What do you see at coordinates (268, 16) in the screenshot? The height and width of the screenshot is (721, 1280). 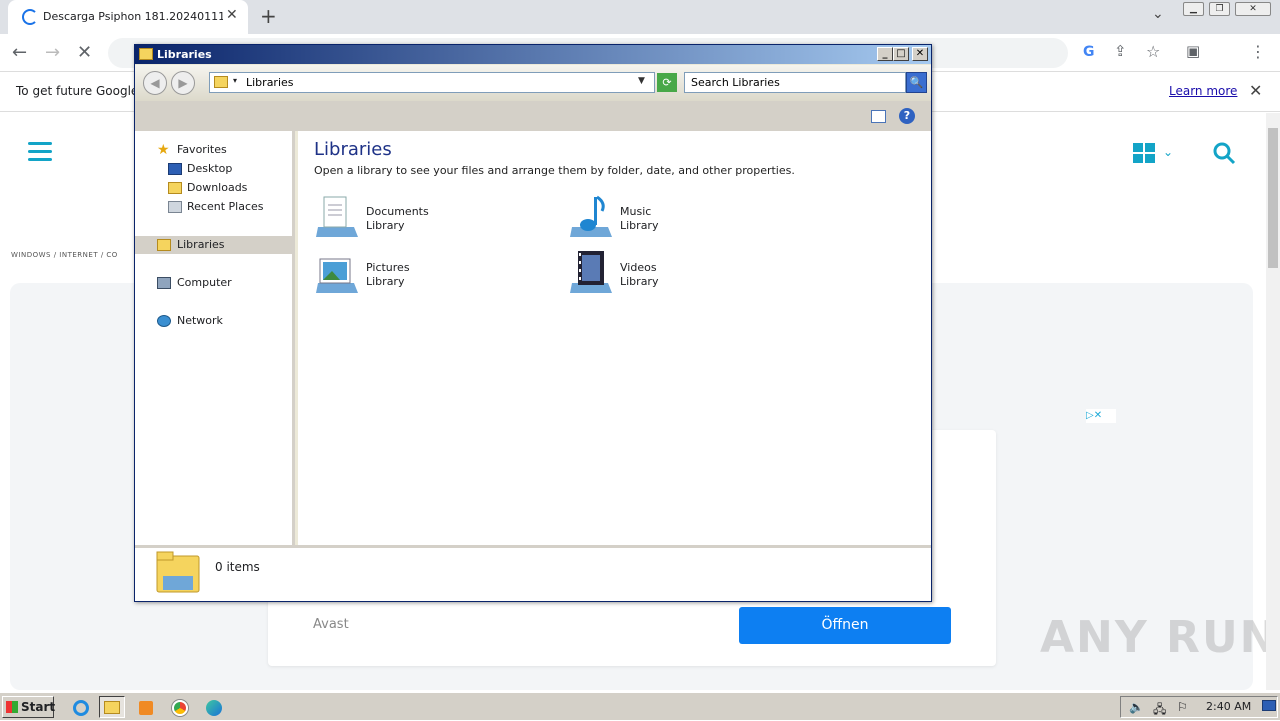 I see `new-tab-icon: +` at bounding box center [268, 16].